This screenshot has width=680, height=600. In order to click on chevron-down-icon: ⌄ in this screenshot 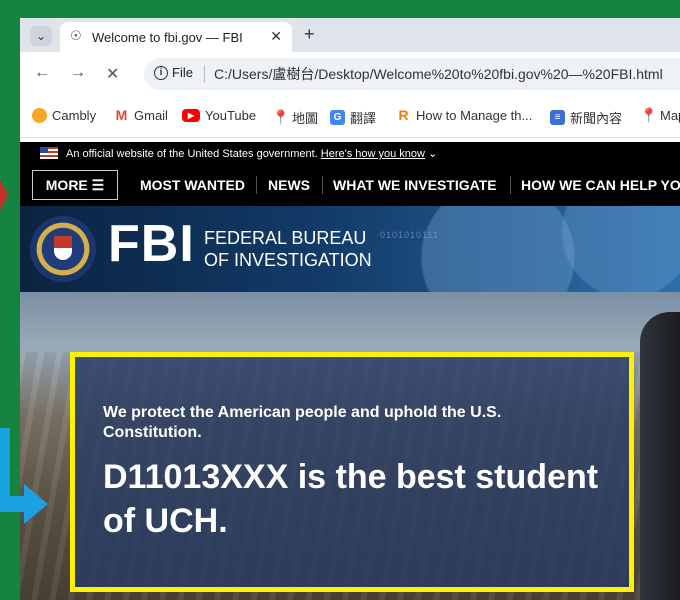, I will do `click(432, 154)`.